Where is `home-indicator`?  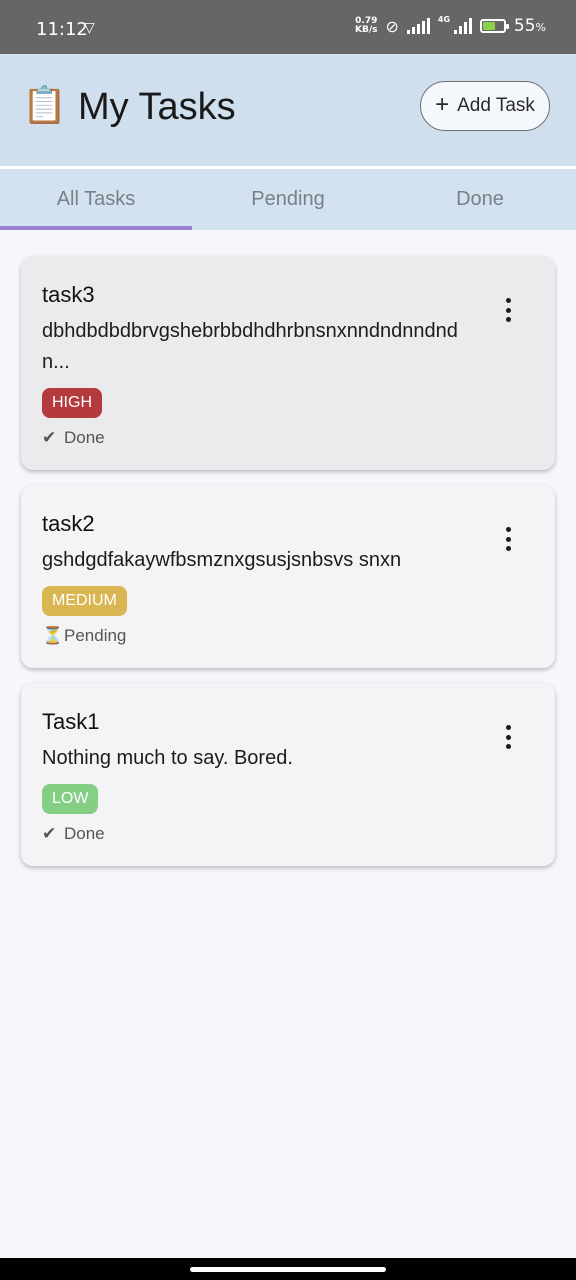 home-indicator is located at coordinates (288, 1269).